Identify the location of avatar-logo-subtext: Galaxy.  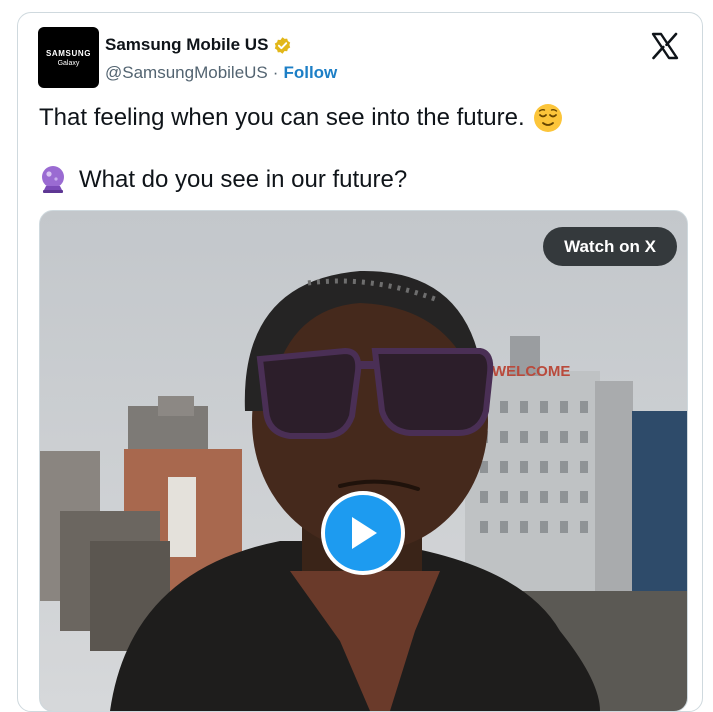
(68, 63).